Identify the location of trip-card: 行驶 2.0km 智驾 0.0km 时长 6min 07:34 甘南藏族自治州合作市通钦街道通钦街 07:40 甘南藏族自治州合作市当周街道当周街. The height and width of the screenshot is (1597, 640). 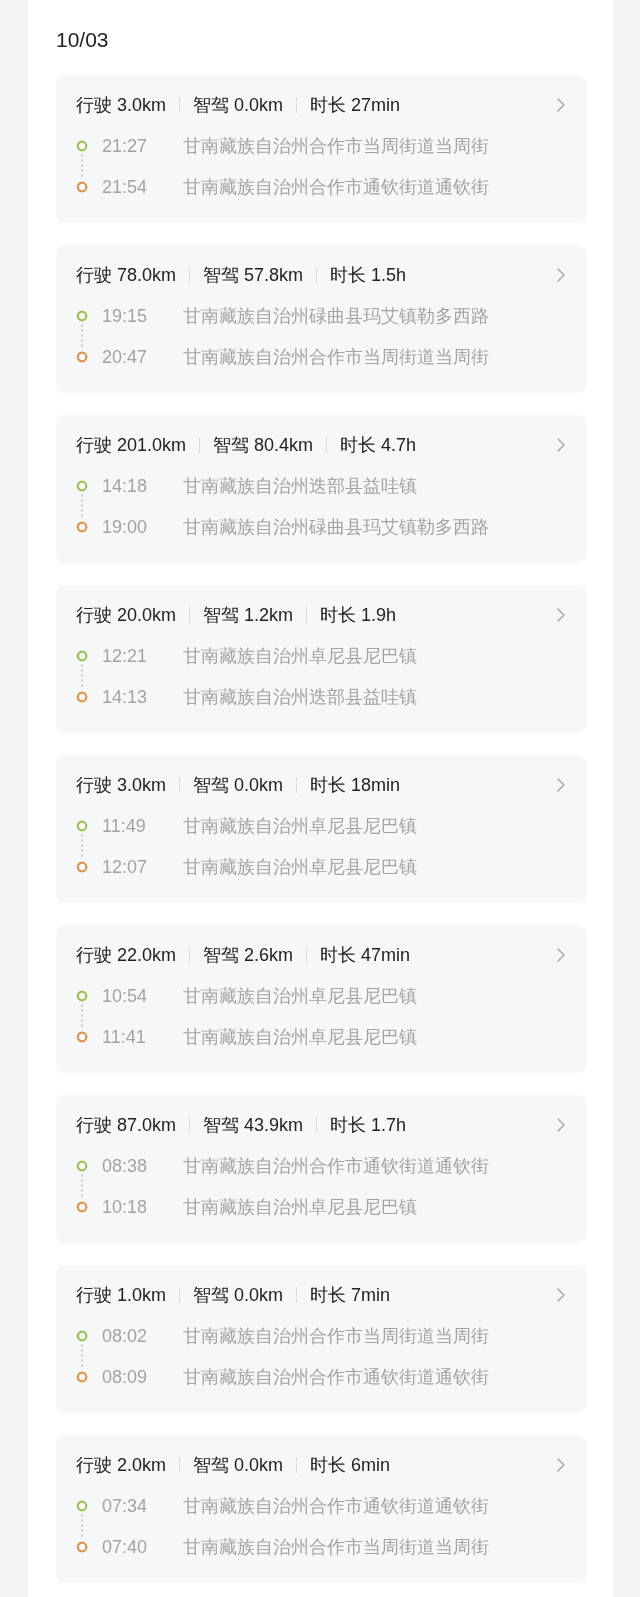
(321, 1509).